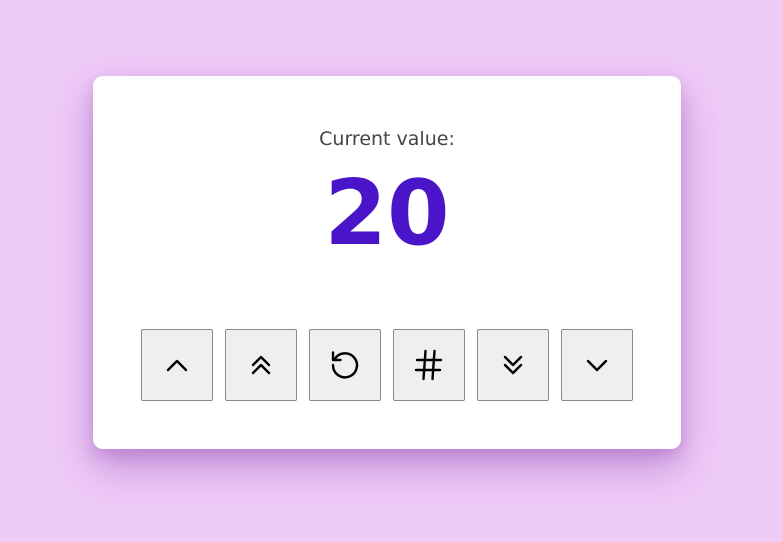 Image resolution: width=782 pixels, height=542 pixels. I want to click on chevron-down-icon, so click(597, 365).